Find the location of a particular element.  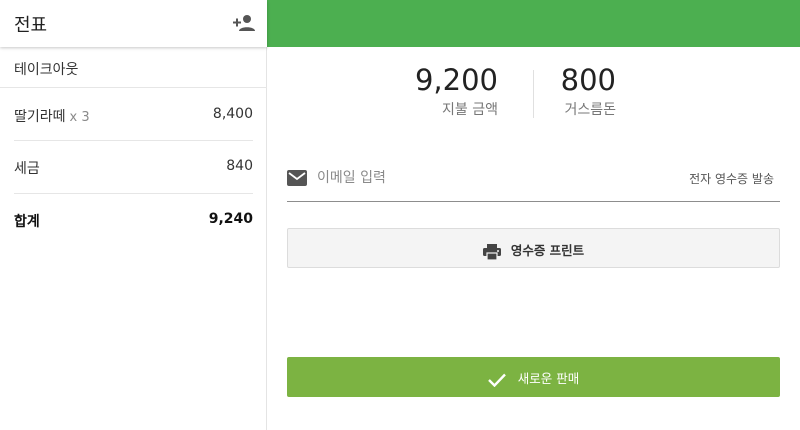

check-icon is located at coordinates (496, 380).